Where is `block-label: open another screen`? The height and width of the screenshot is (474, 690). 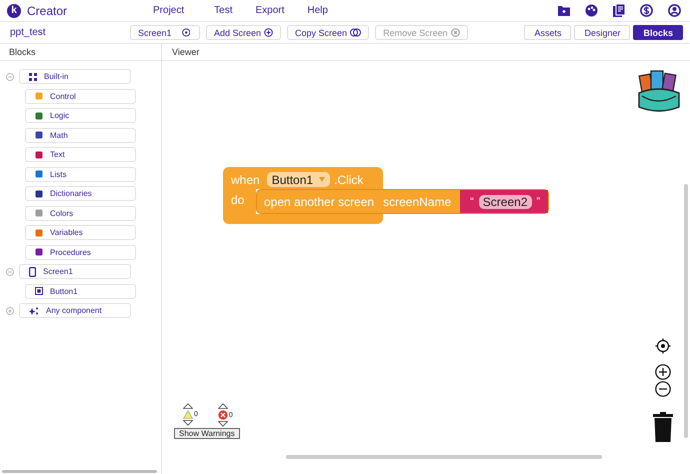
block-label: open another screen is located at coordinates (319, 201).